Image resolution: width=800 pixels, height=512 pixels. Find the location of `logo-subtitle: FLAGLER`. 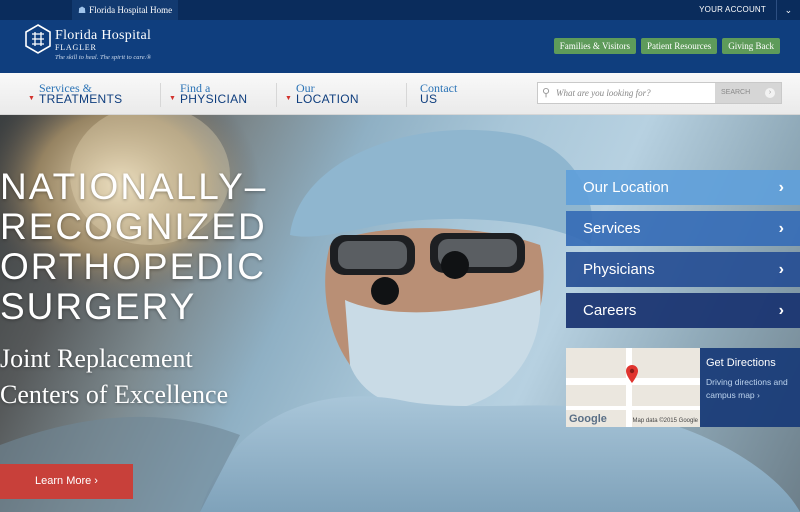

logo-subtitle: FLAGLER is located at coordinates (76, 47).